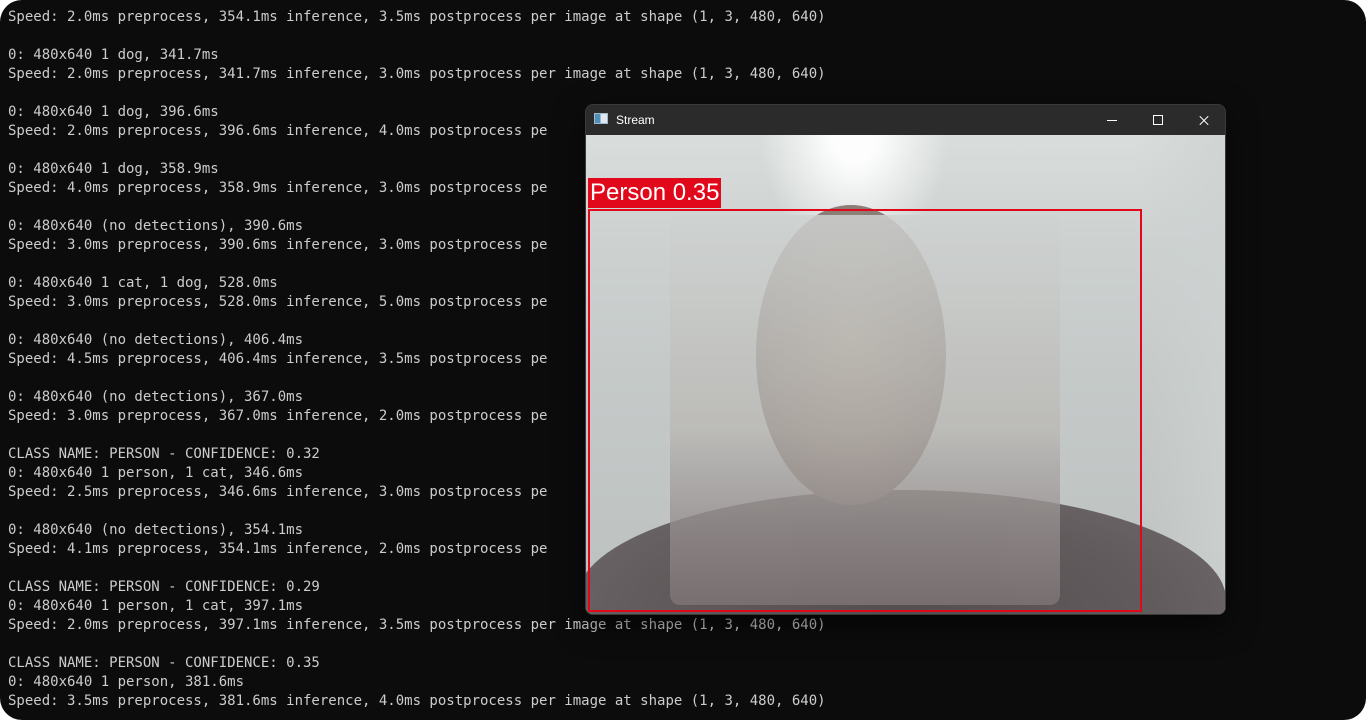  What do you see at coordinates (164, 663) in the screenshot?
I see `terminal-line: CLASS NAME: PERSON - CONFIDENCE: 0.35` at bounding box center [164, 663].